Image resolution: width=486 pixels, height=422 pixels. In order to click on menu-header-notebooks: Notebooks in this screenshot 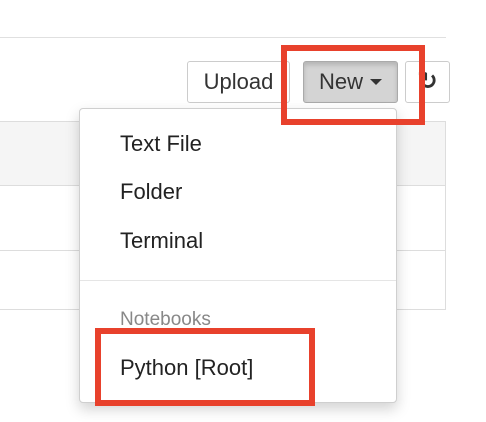, I will do `click(165, 319)`.